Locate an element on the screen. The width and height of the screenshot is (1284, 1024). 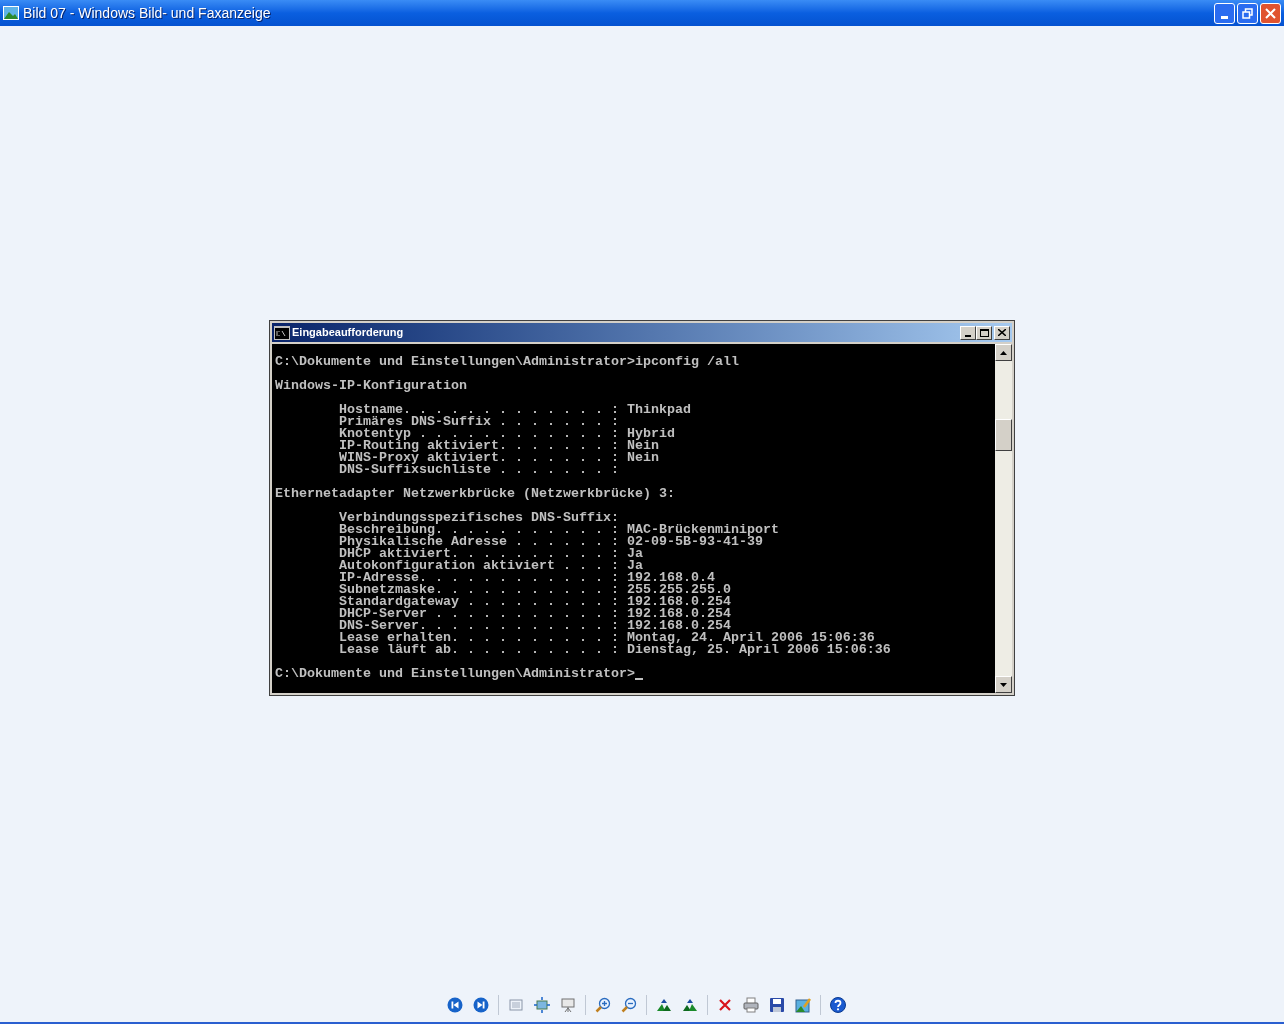
printer-button is located at coordinates (750, 1005).